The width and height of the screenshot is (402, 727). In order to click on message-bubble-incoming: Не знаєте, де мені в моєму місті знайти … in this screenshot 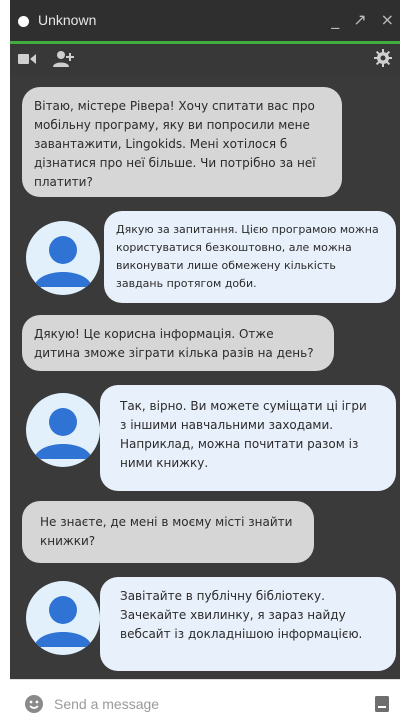, I will do `click(168, 532)`.